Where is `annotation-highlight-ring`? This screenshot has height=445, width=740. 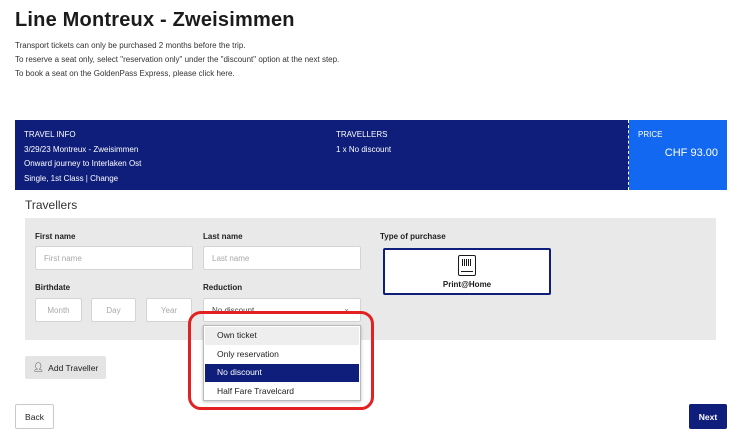 annotation-highlight-ring is located at coordinates (281, 360).